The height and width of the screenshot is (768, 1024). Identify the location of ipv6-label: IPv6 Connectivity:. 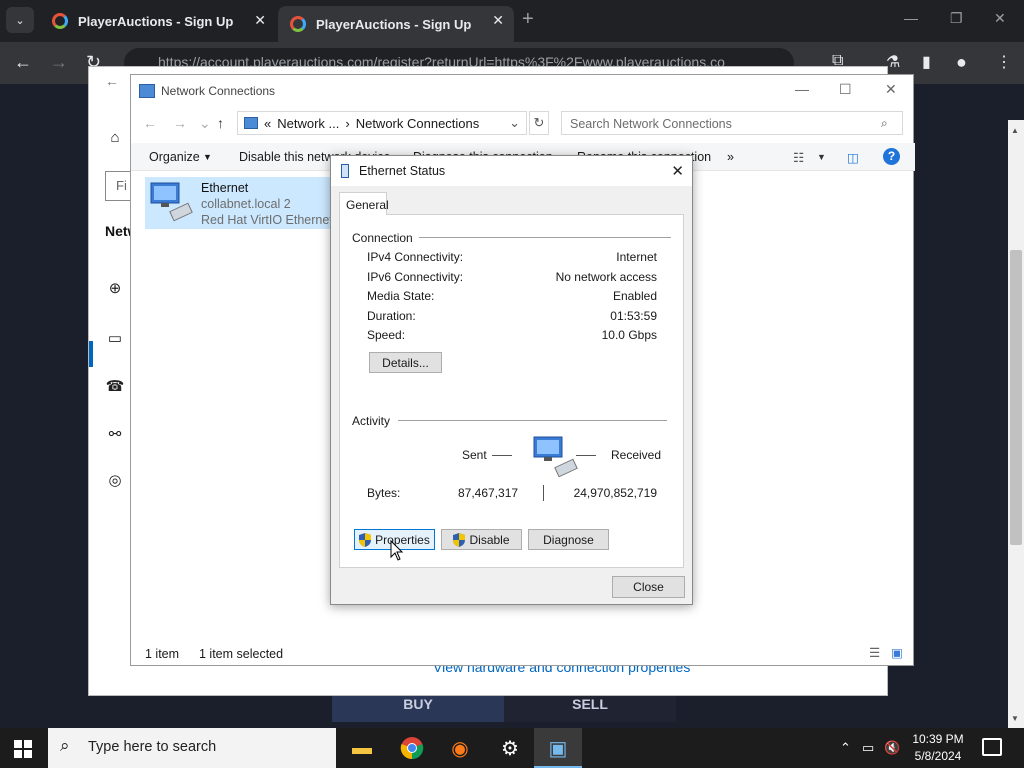
(415, 277).